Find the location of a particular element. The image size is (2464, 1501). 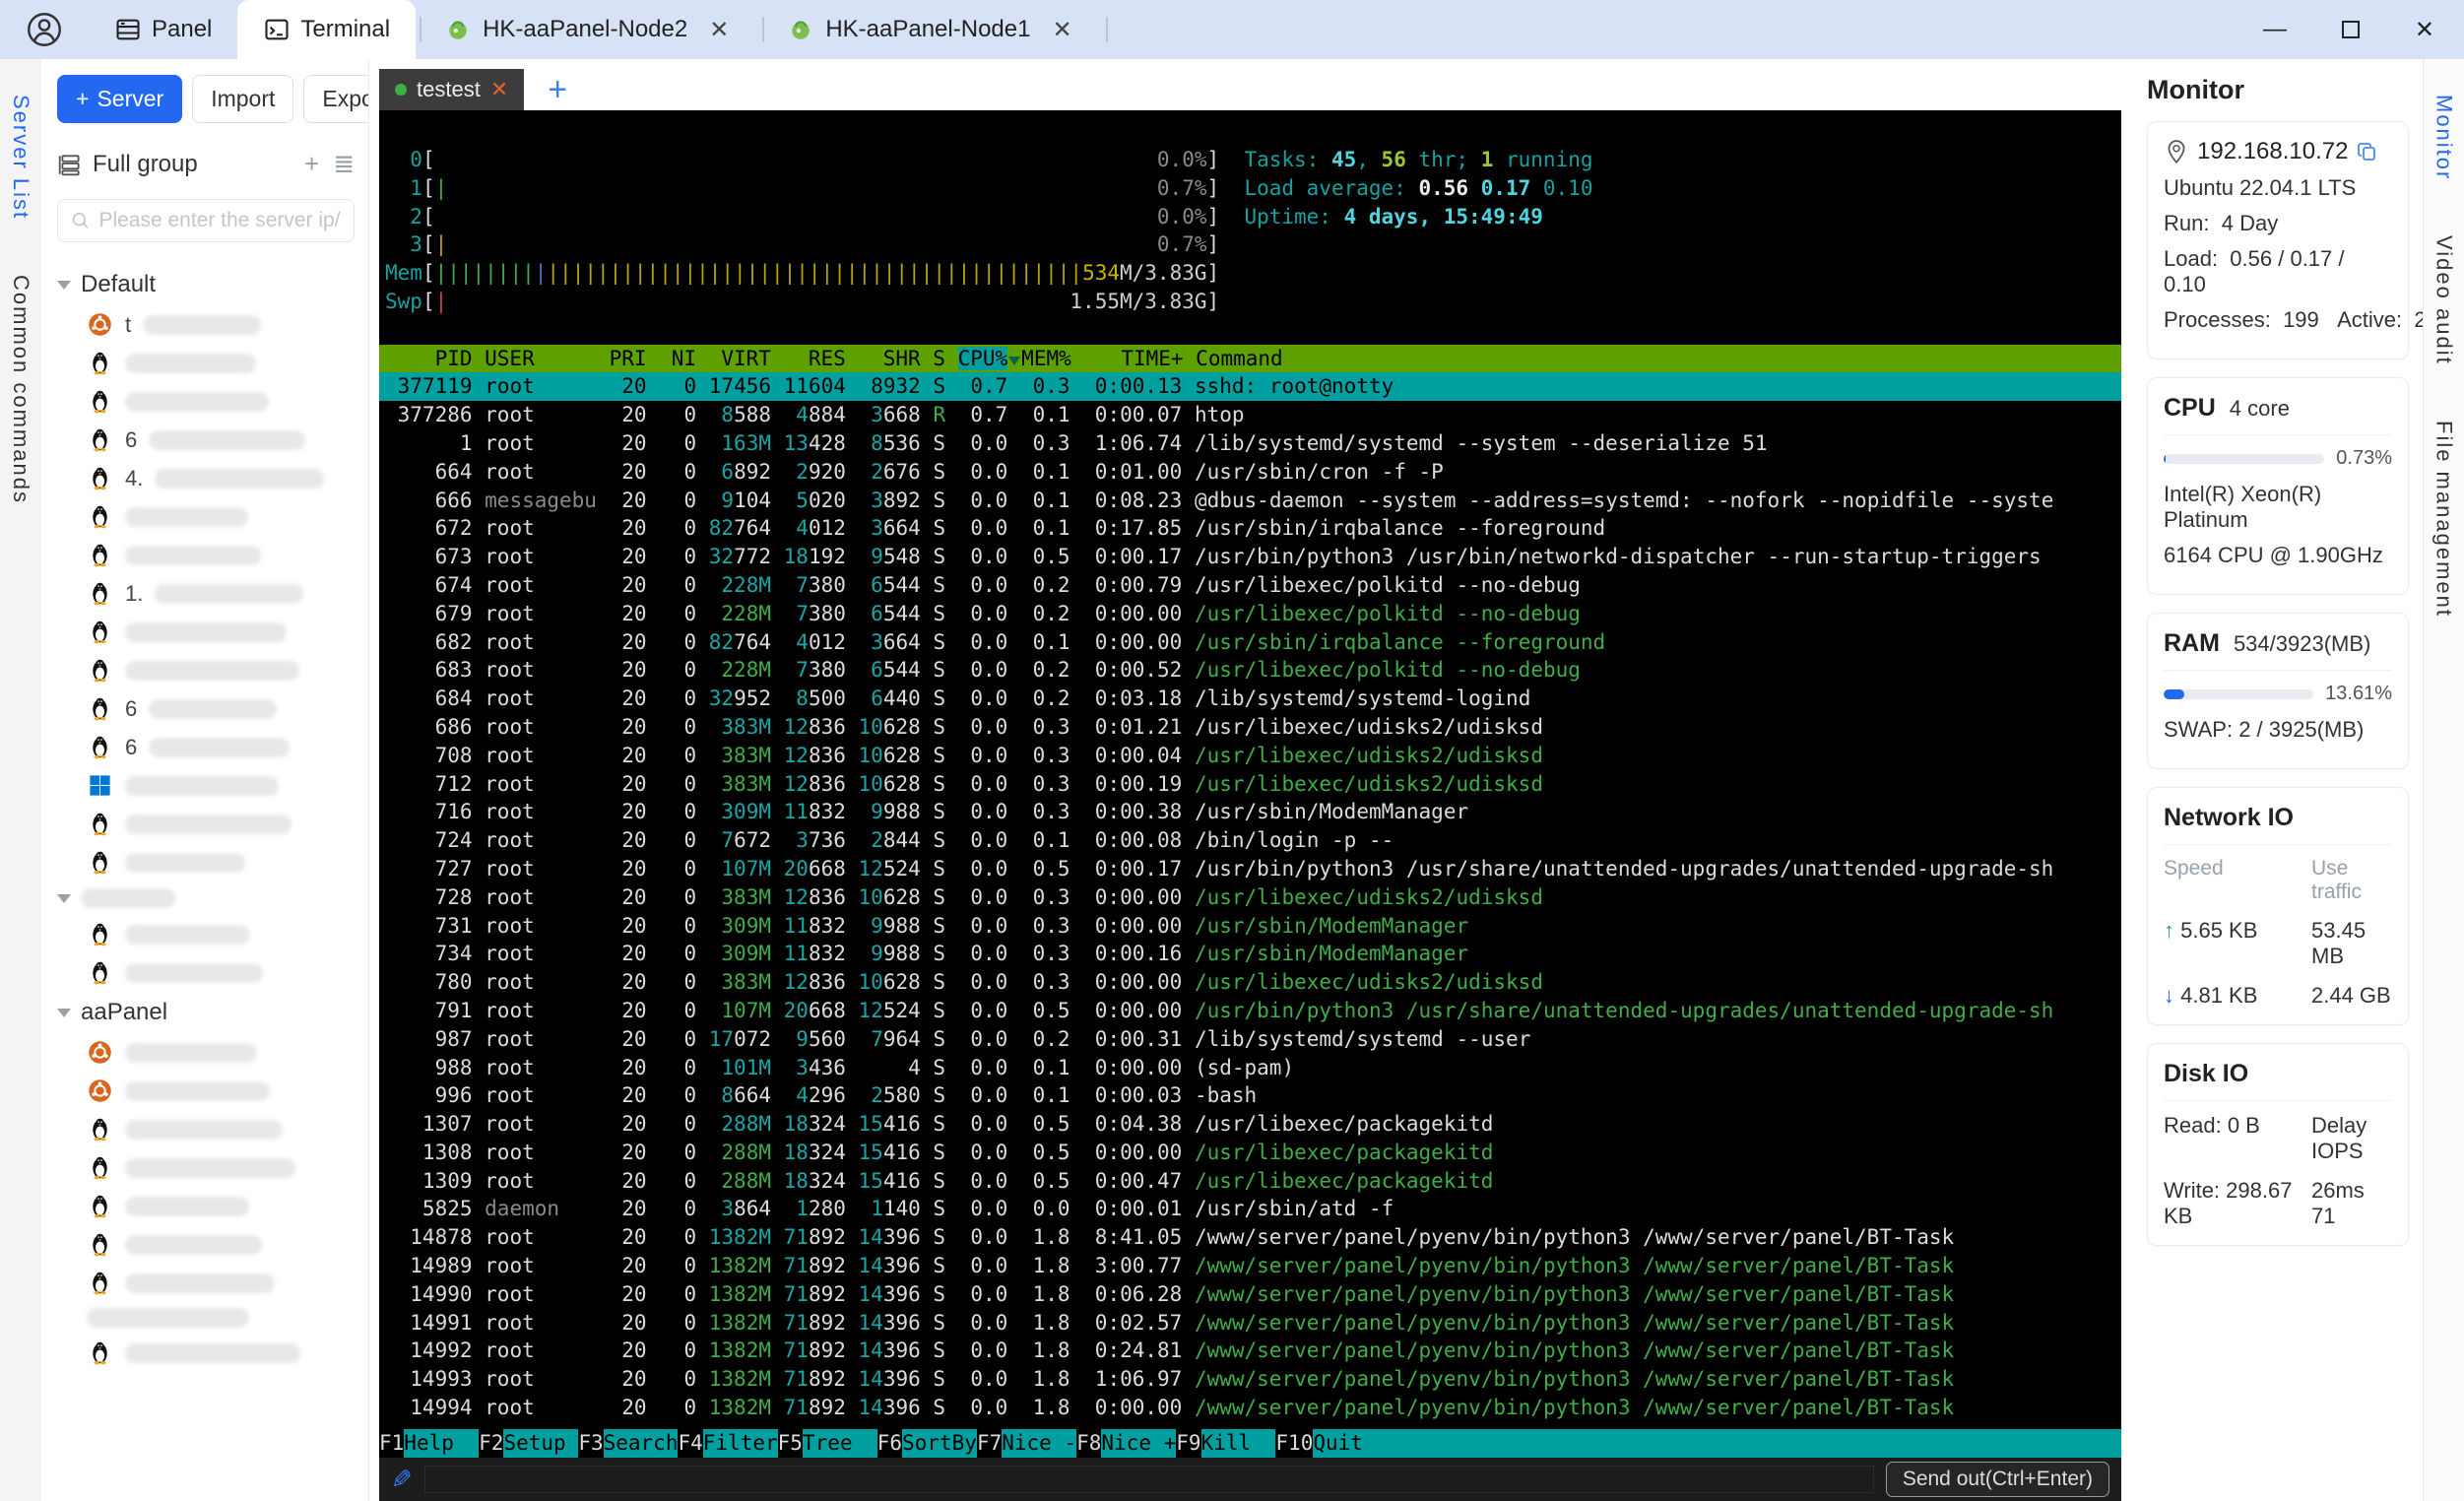

session-status-dot is located at coordinates (401, 90).